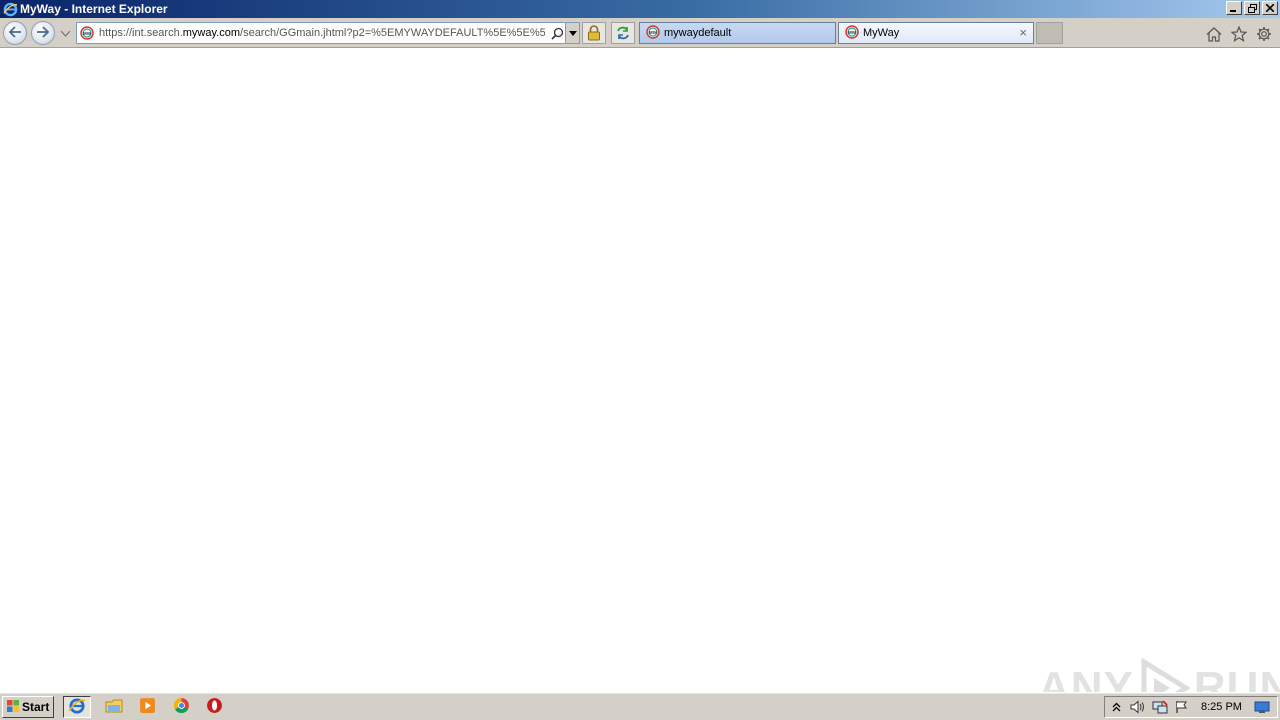  Describe the element at coordinates (1270, 8) in the screenshot. I see `close-icon` at that location.